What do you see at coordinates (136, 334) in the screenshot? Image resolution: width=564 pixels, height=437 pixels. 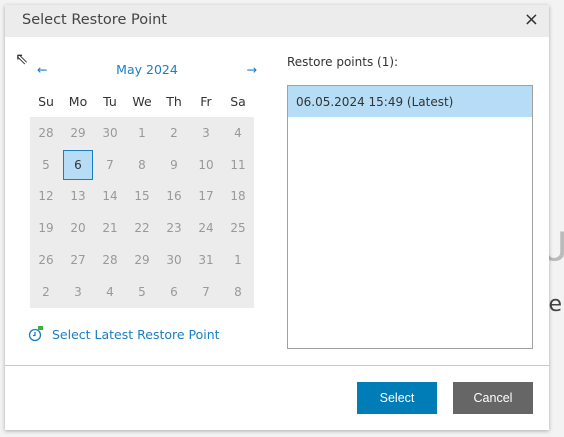 I see `latest-link-label: Select Latest Restore Point` at bounding box center [136, 334].